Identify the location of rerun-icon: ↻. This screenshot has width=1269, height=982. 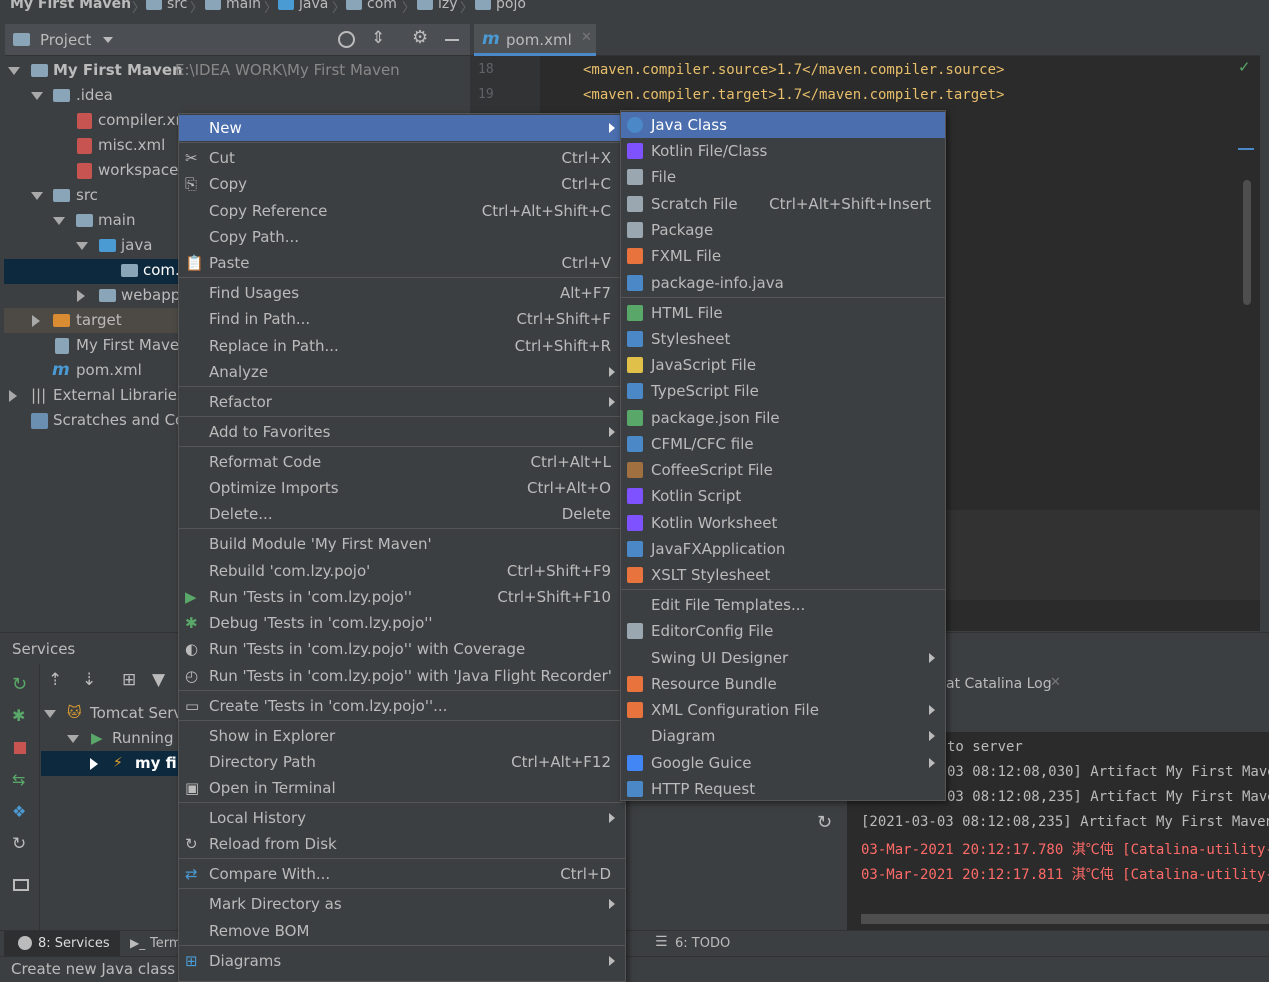
(19, 684).